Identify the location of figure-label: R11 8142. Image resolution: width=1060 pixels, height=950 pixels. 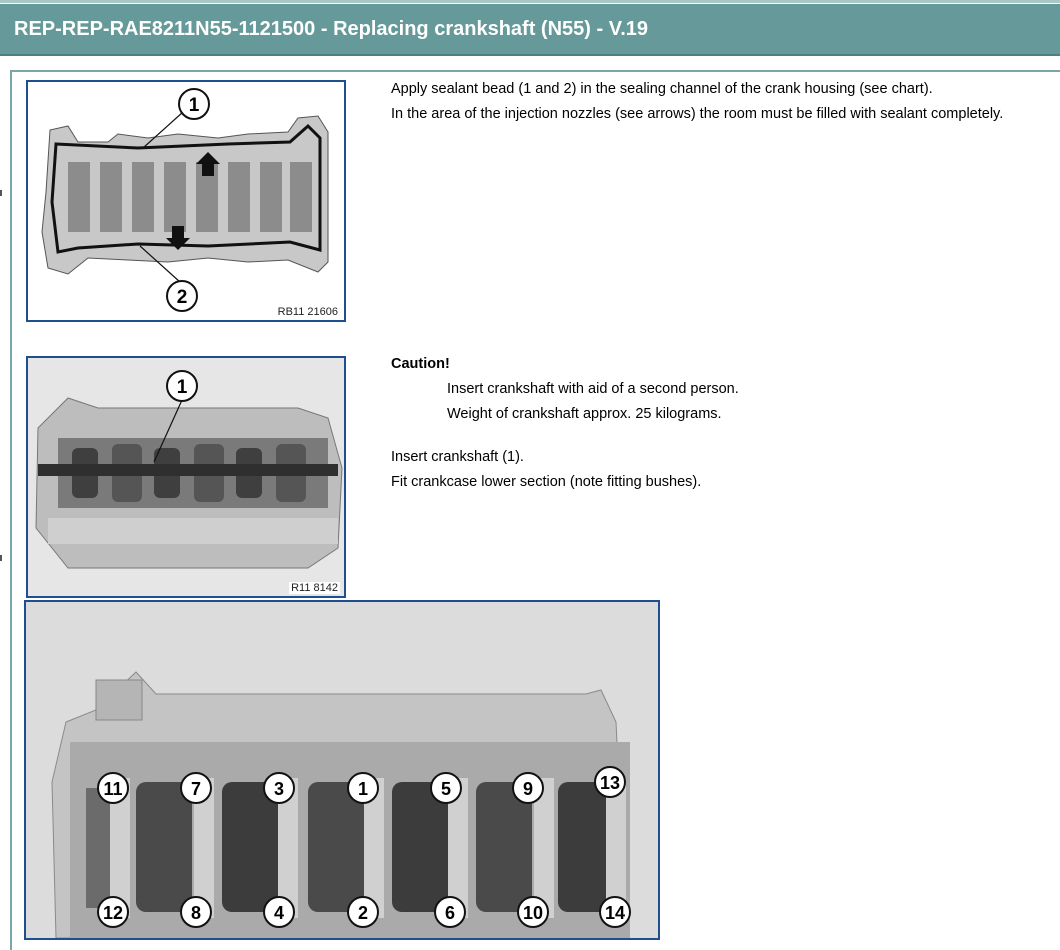
(314, 588).